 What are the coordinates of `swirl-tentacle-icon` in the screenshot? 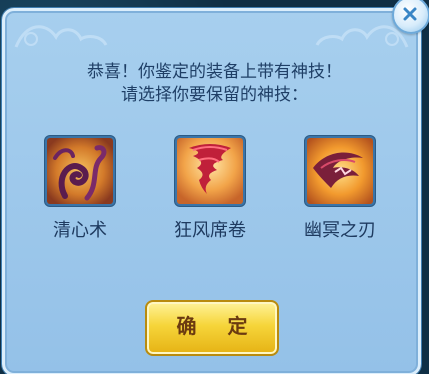 It's located at (80, 171).